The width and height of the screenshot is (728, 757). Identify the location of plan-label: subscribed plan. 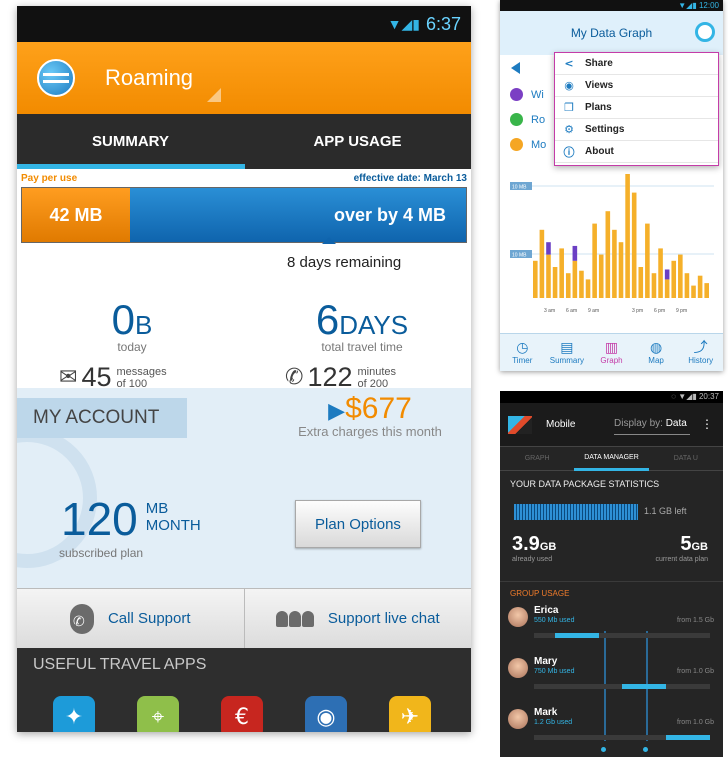
(101, 553).